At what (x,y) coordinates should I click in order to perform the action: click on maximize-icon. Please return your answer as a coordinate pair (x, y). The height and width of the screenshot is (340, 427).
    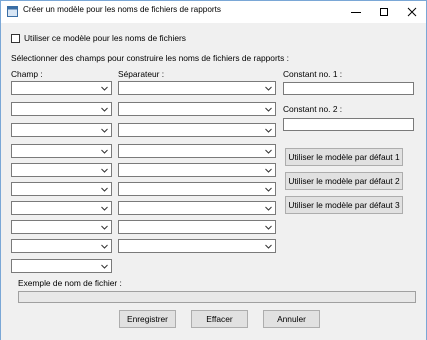
    Looking at the image, I should click on (384, 12).